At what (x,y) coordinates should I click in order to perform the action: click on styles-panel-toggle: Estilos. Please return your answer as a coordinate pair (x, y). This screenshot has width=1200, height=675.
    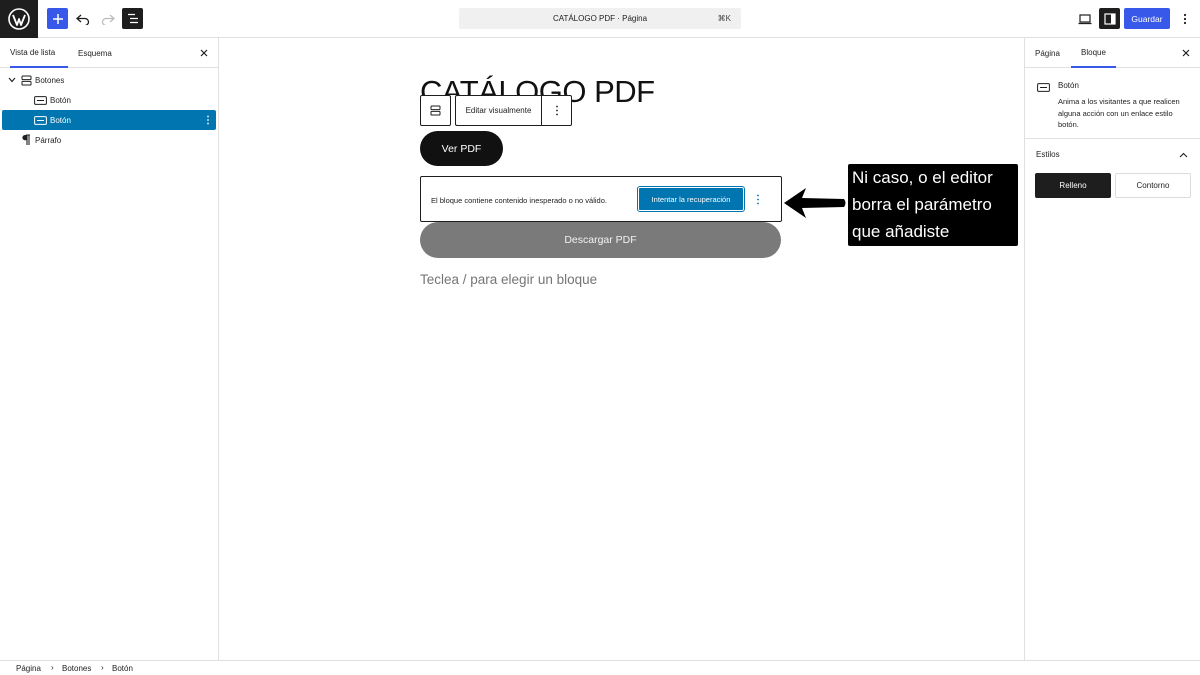
    Looking at the image, I should click on (1048, 154).